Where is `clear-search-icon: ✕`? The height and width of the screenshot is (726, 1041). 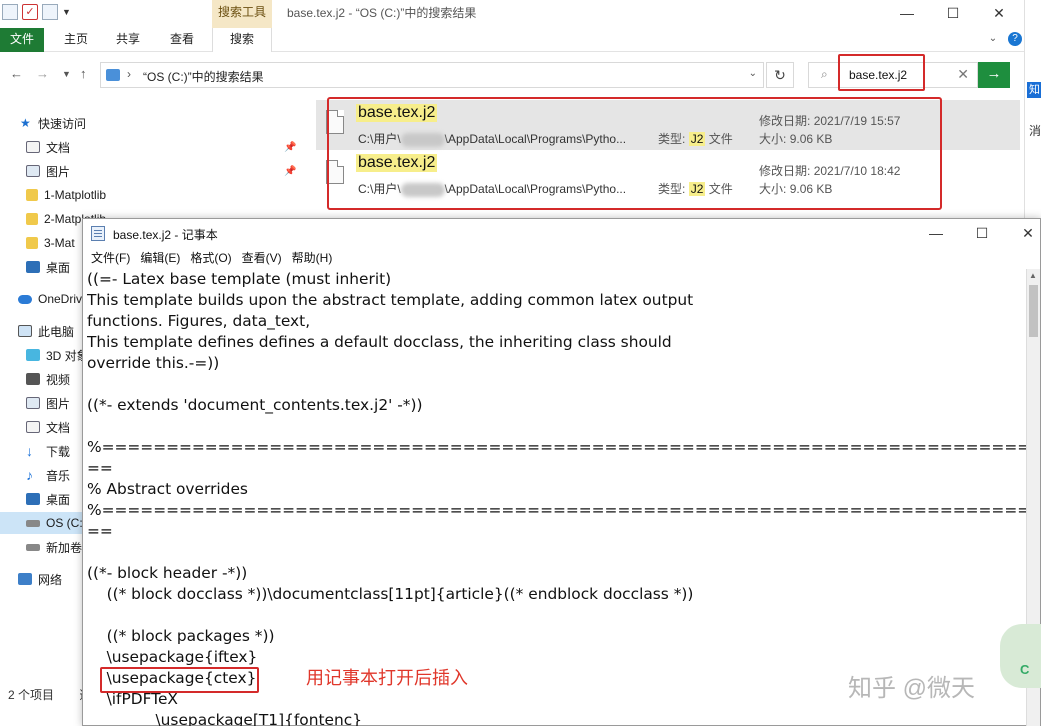 clear-search-icon: ✕ is located at coordinates (963, 74).